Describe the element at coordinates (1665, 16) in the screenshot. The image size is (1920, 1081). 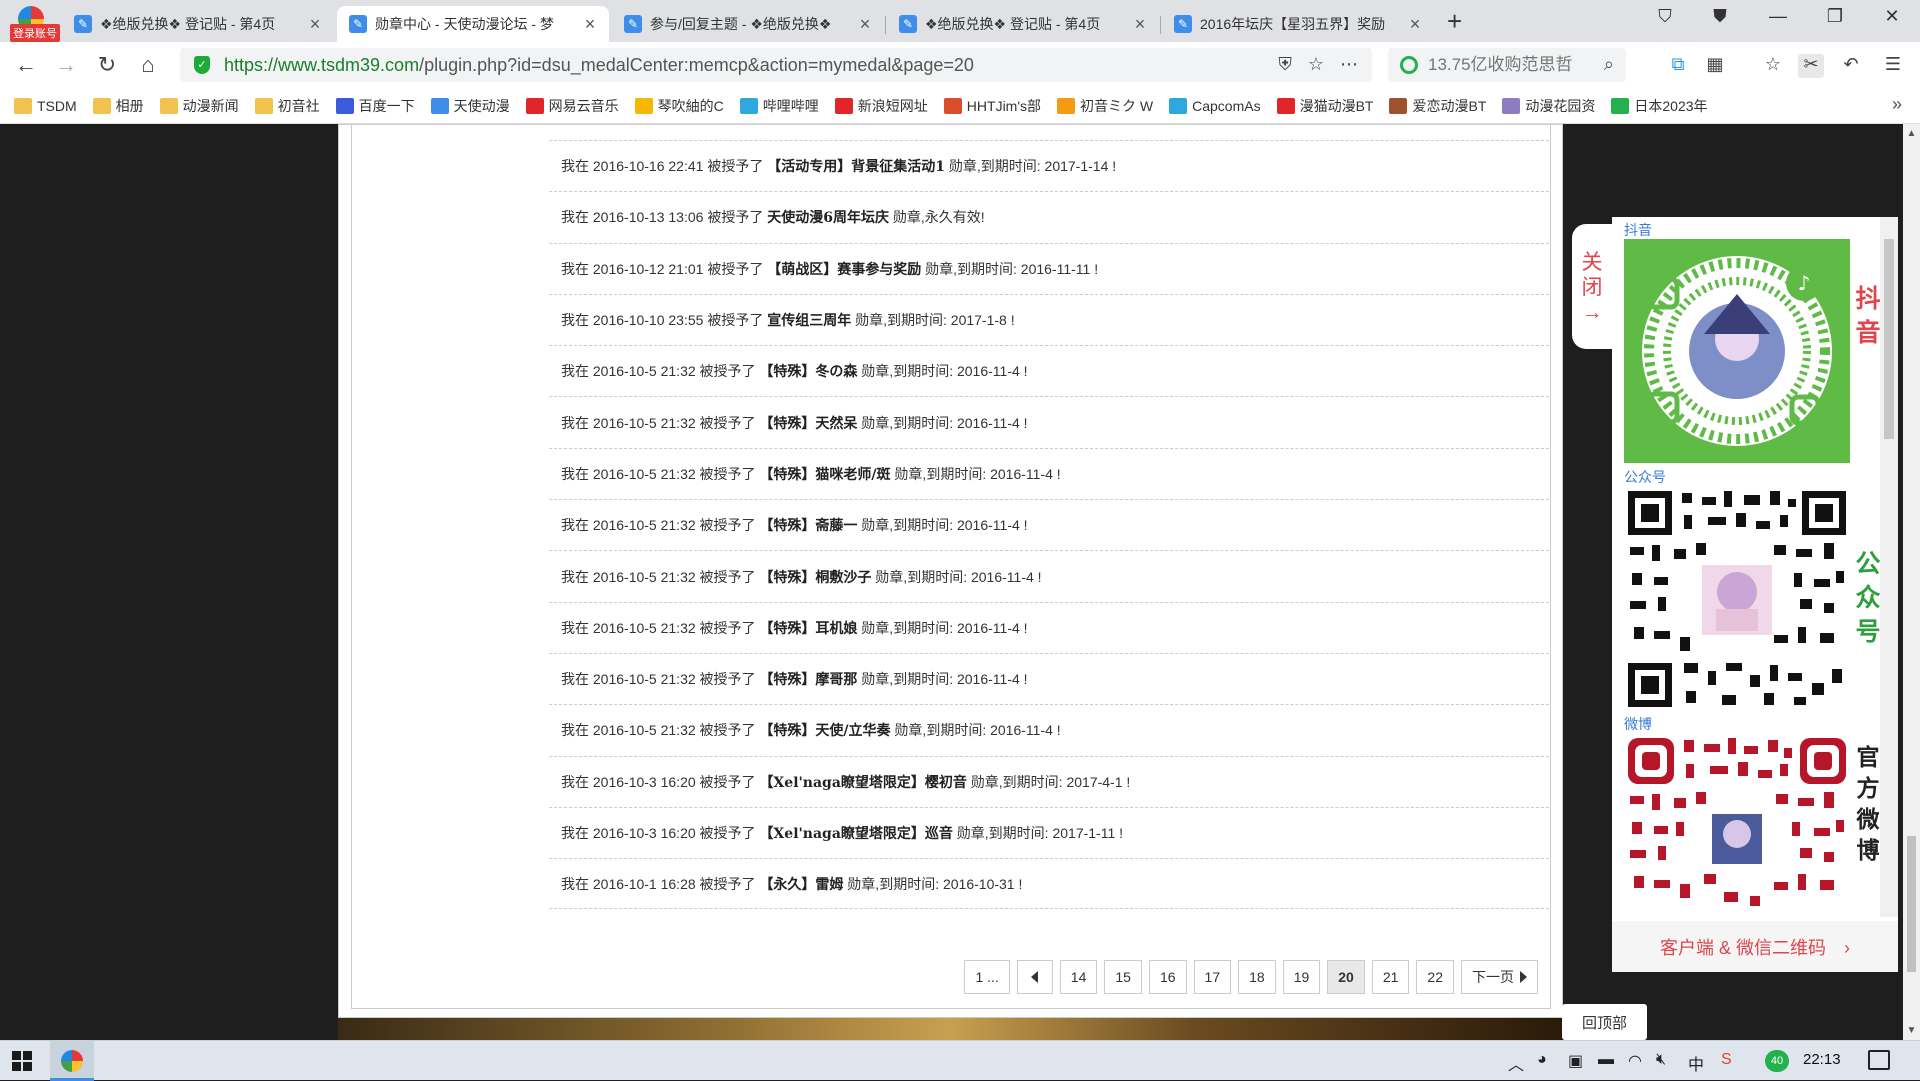
I see `shield-icon: ⛉` at that location.